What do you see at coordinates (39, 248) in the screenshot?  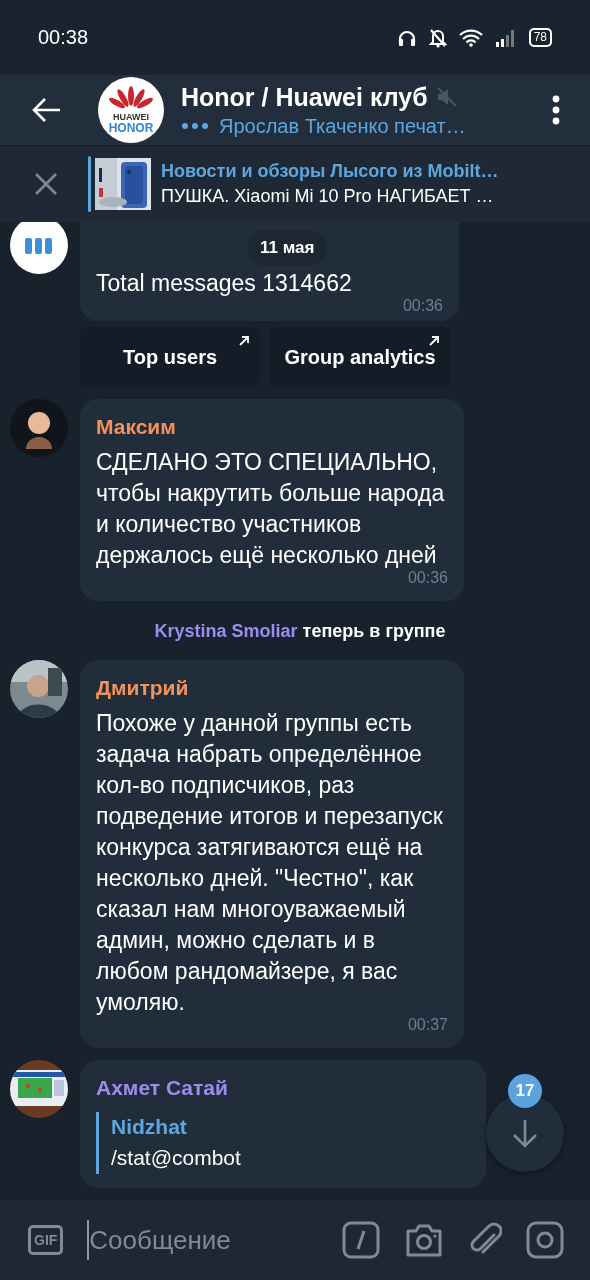 I see `bot-avatar` at bounding box center [39, 248].